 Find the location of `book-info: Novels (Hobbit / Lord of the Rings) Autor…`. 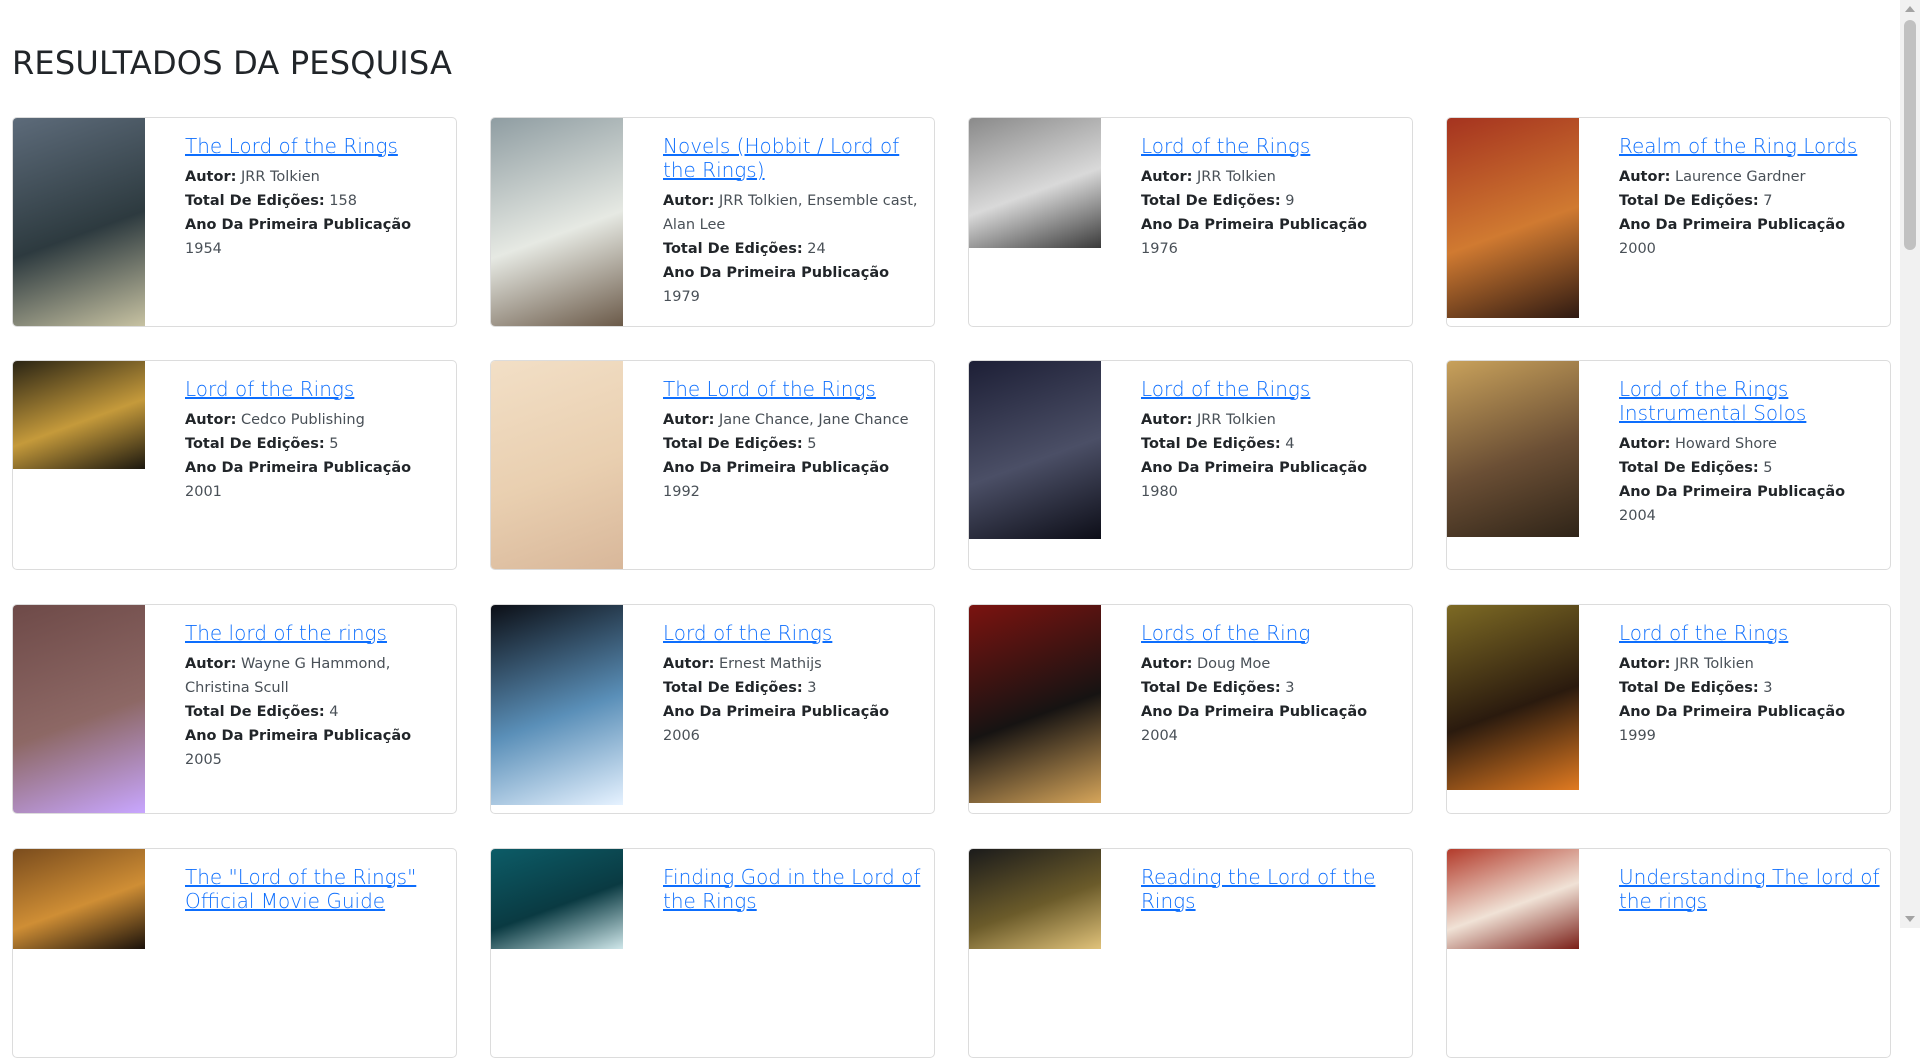

book-info: Novels (Hobbit / Lord of the Rings) Autor… is located at coordinates (794, 221).